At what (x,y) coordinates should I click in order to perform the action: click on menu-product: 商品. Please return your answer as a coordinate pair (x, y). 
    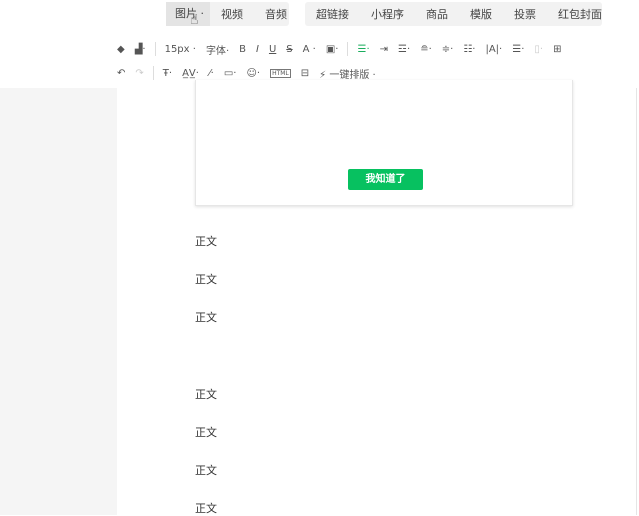
    Looking at the image, I should click on (437, 14).